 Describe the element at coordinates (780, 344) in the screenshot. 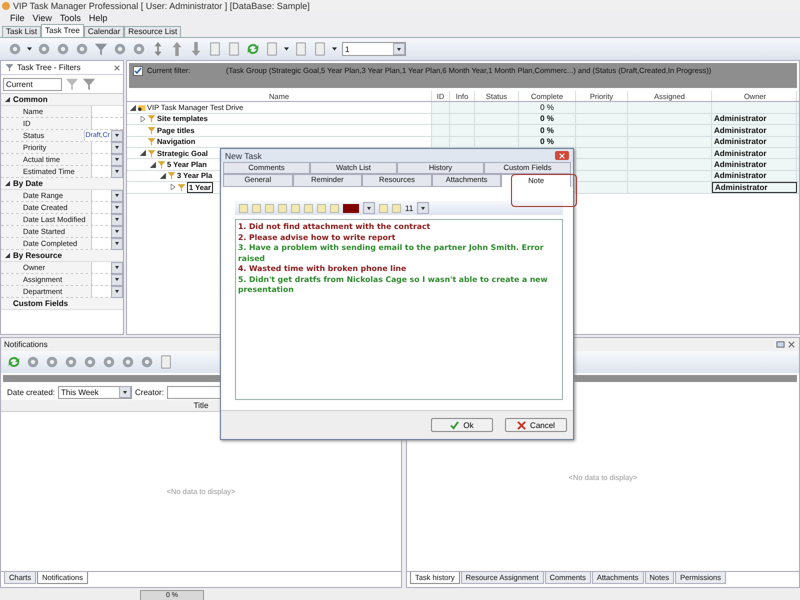

I see `pin-icon` at that location.